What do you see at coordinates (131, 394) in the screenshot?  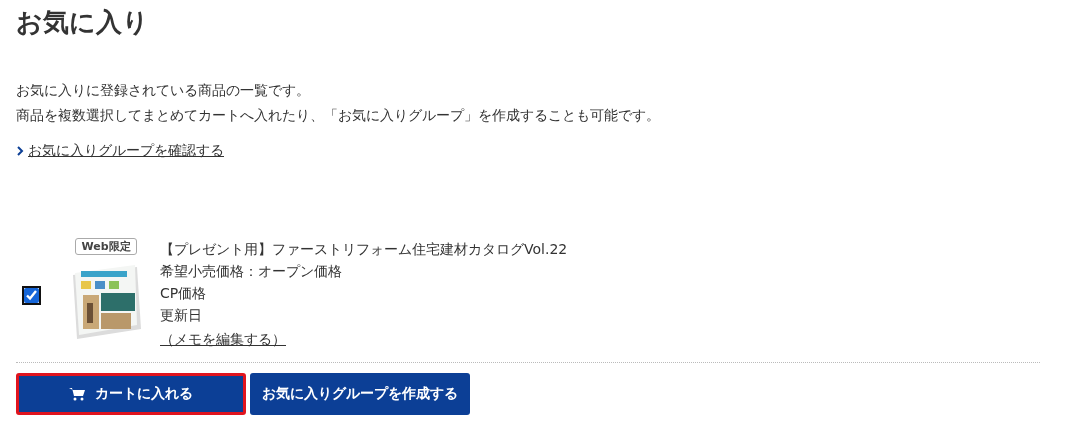 I see `add-to-cart-button: カートに入れる` at bounding box center [131, 394].